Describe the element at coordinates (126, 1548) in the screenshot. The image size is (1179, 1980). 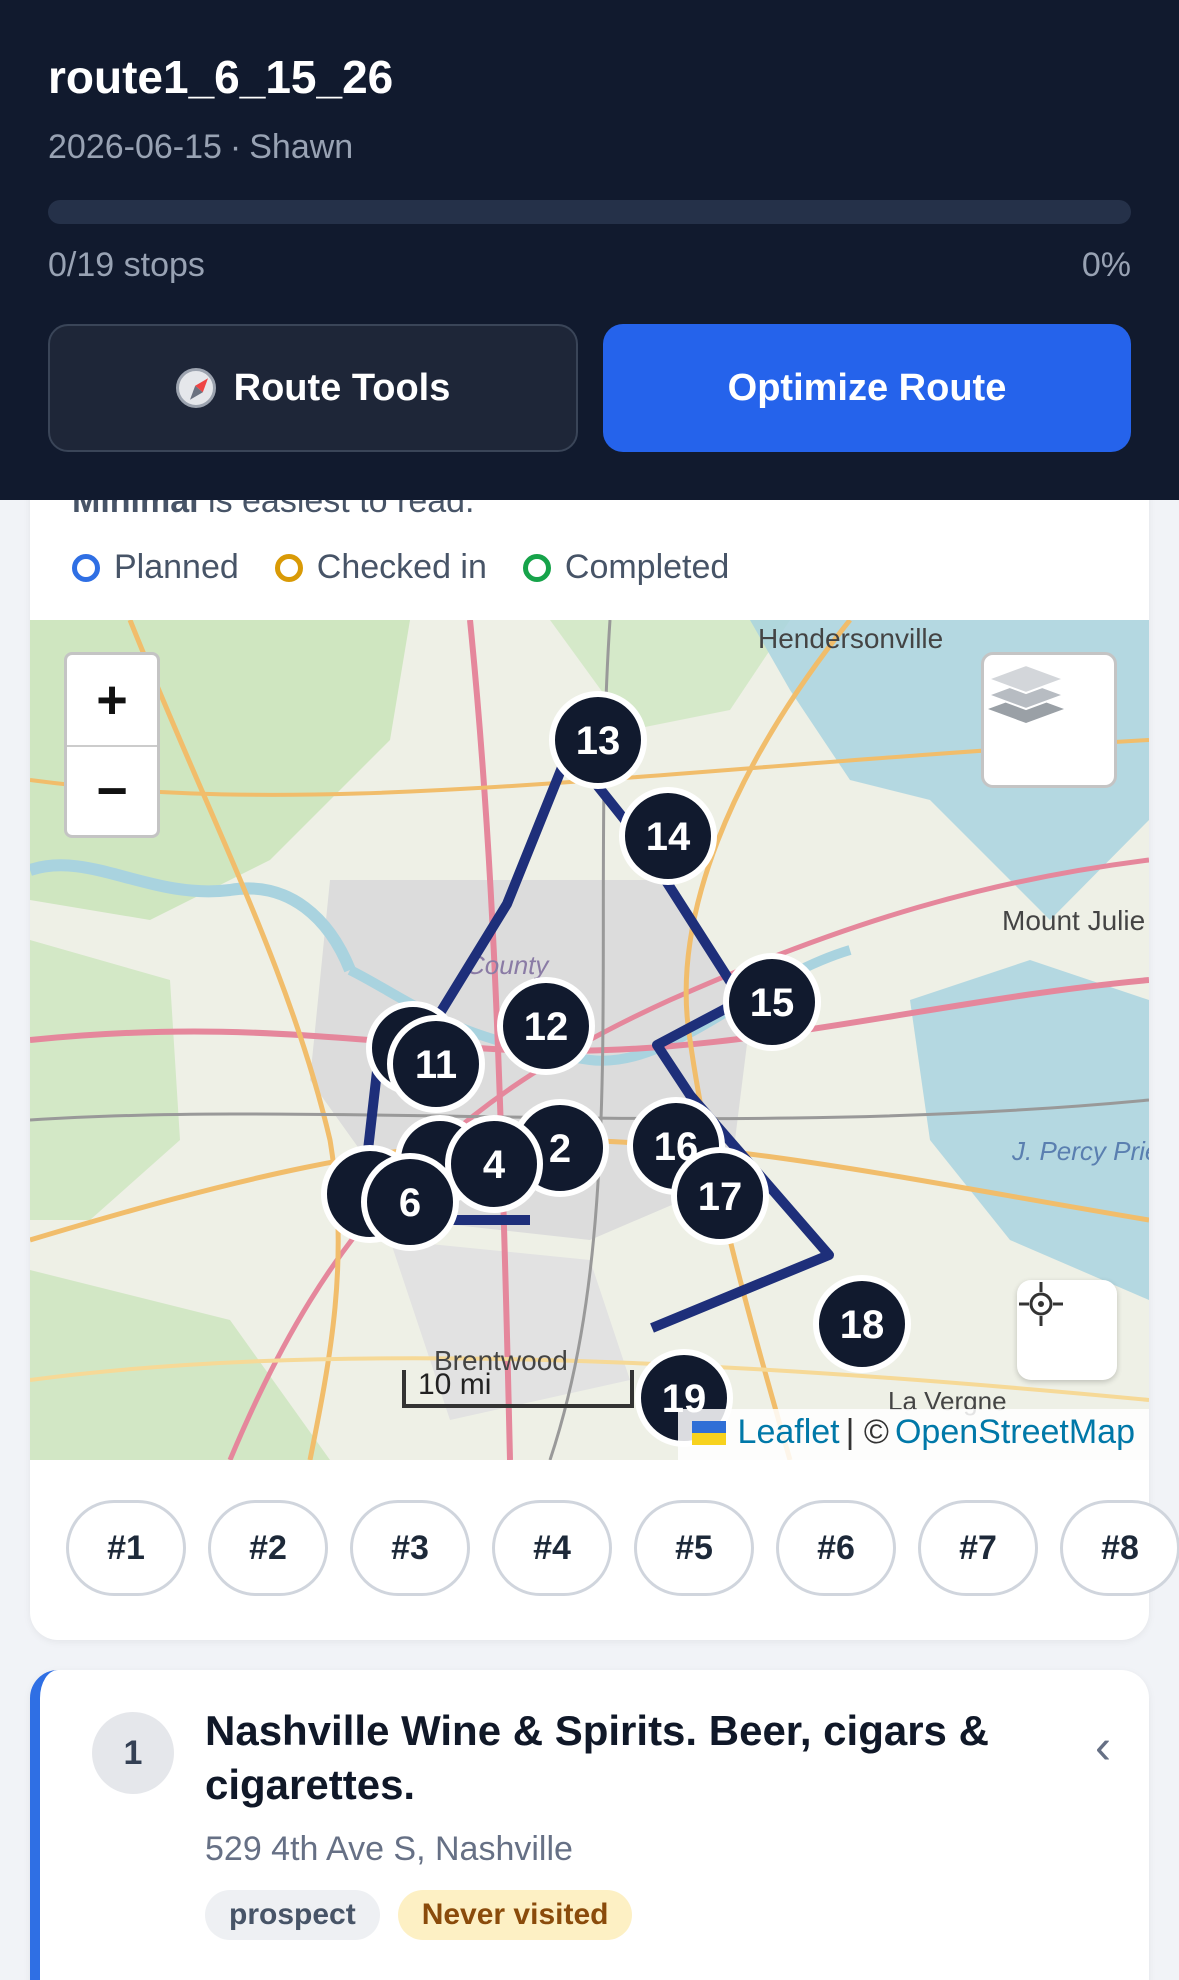
I see `stop-chip-1: #1` at that location.